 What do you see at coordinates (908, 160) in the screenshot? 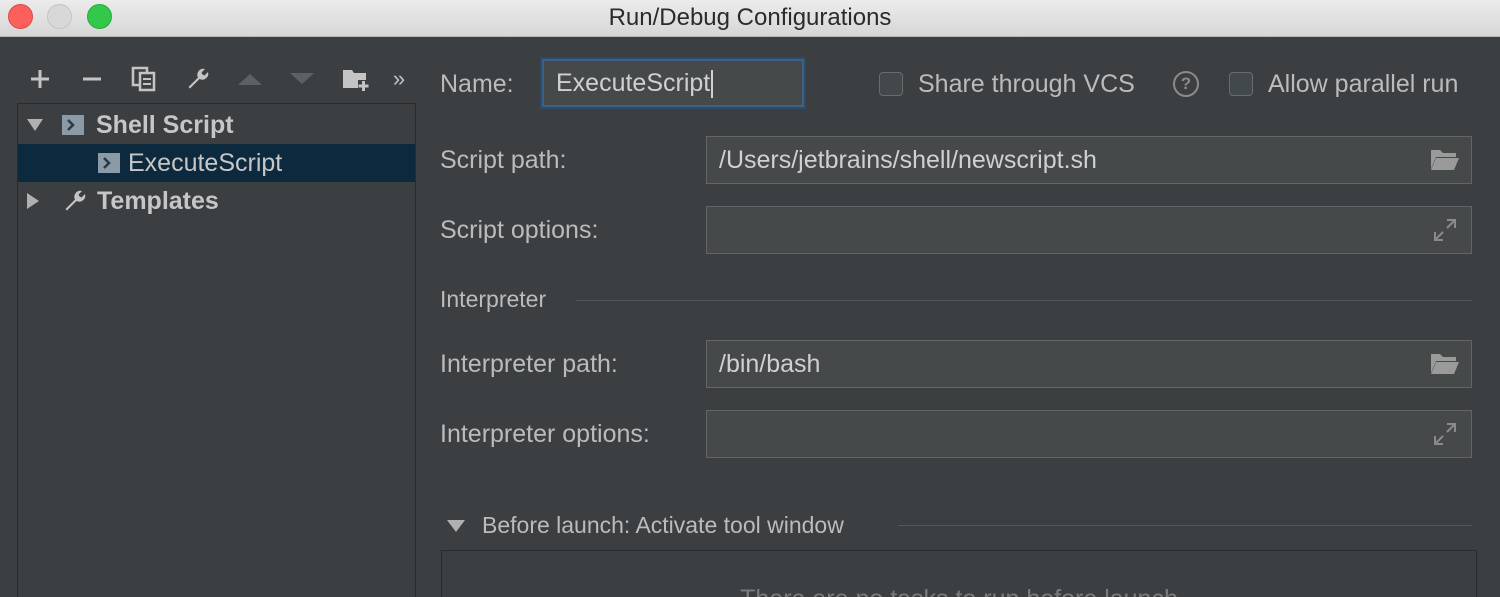
I see `script-path-value: /Users/jetbrains/shell/newscript.sh` at bounding box center [908, 160].